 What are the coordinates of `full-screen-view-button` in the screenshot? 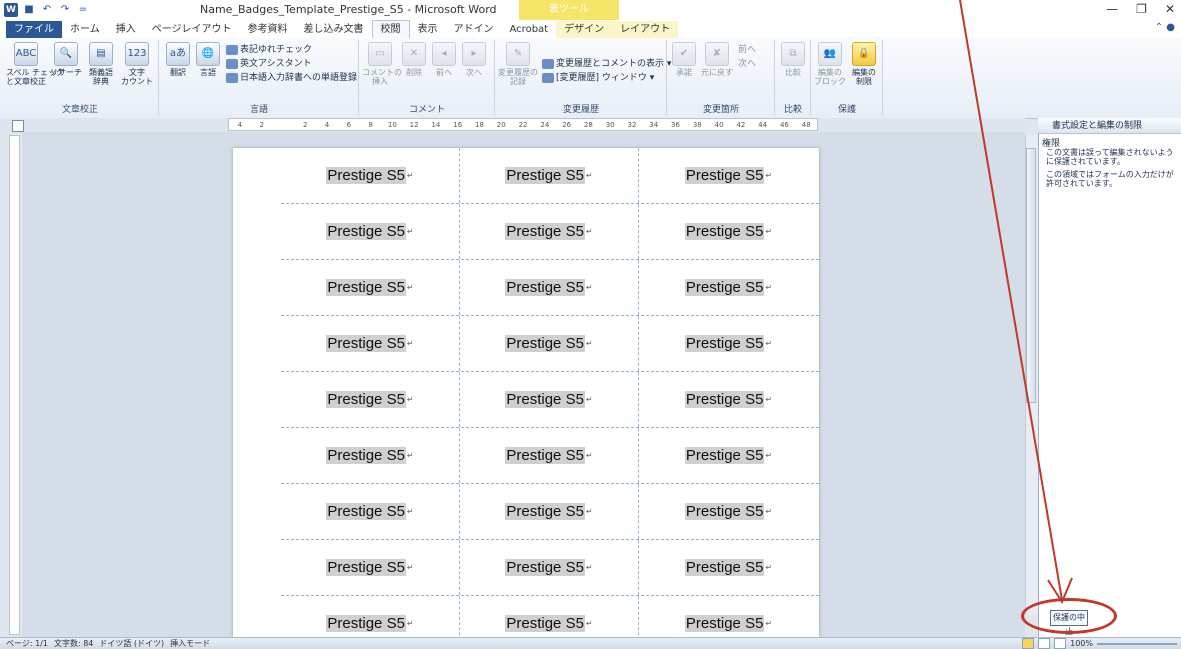 It's located at (1044, 643).